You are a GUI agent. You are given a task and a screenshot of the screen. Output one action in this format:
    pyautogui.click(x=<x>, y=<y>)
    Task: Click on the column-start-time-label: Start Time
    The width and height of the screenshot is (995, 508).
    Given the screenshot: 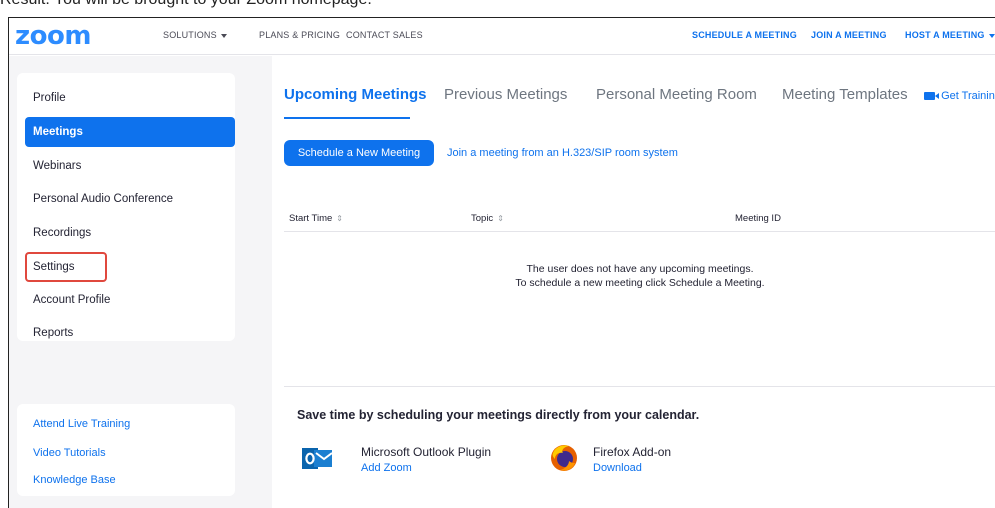 What is the action you would take?
    pyautogui.click(x=311, y=218)
    